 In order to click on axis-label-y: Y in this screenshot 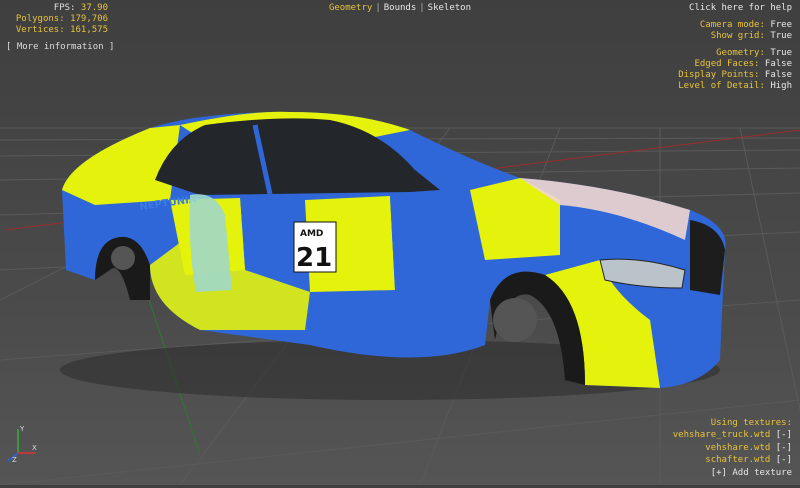, I will do `click(22, 429)`.